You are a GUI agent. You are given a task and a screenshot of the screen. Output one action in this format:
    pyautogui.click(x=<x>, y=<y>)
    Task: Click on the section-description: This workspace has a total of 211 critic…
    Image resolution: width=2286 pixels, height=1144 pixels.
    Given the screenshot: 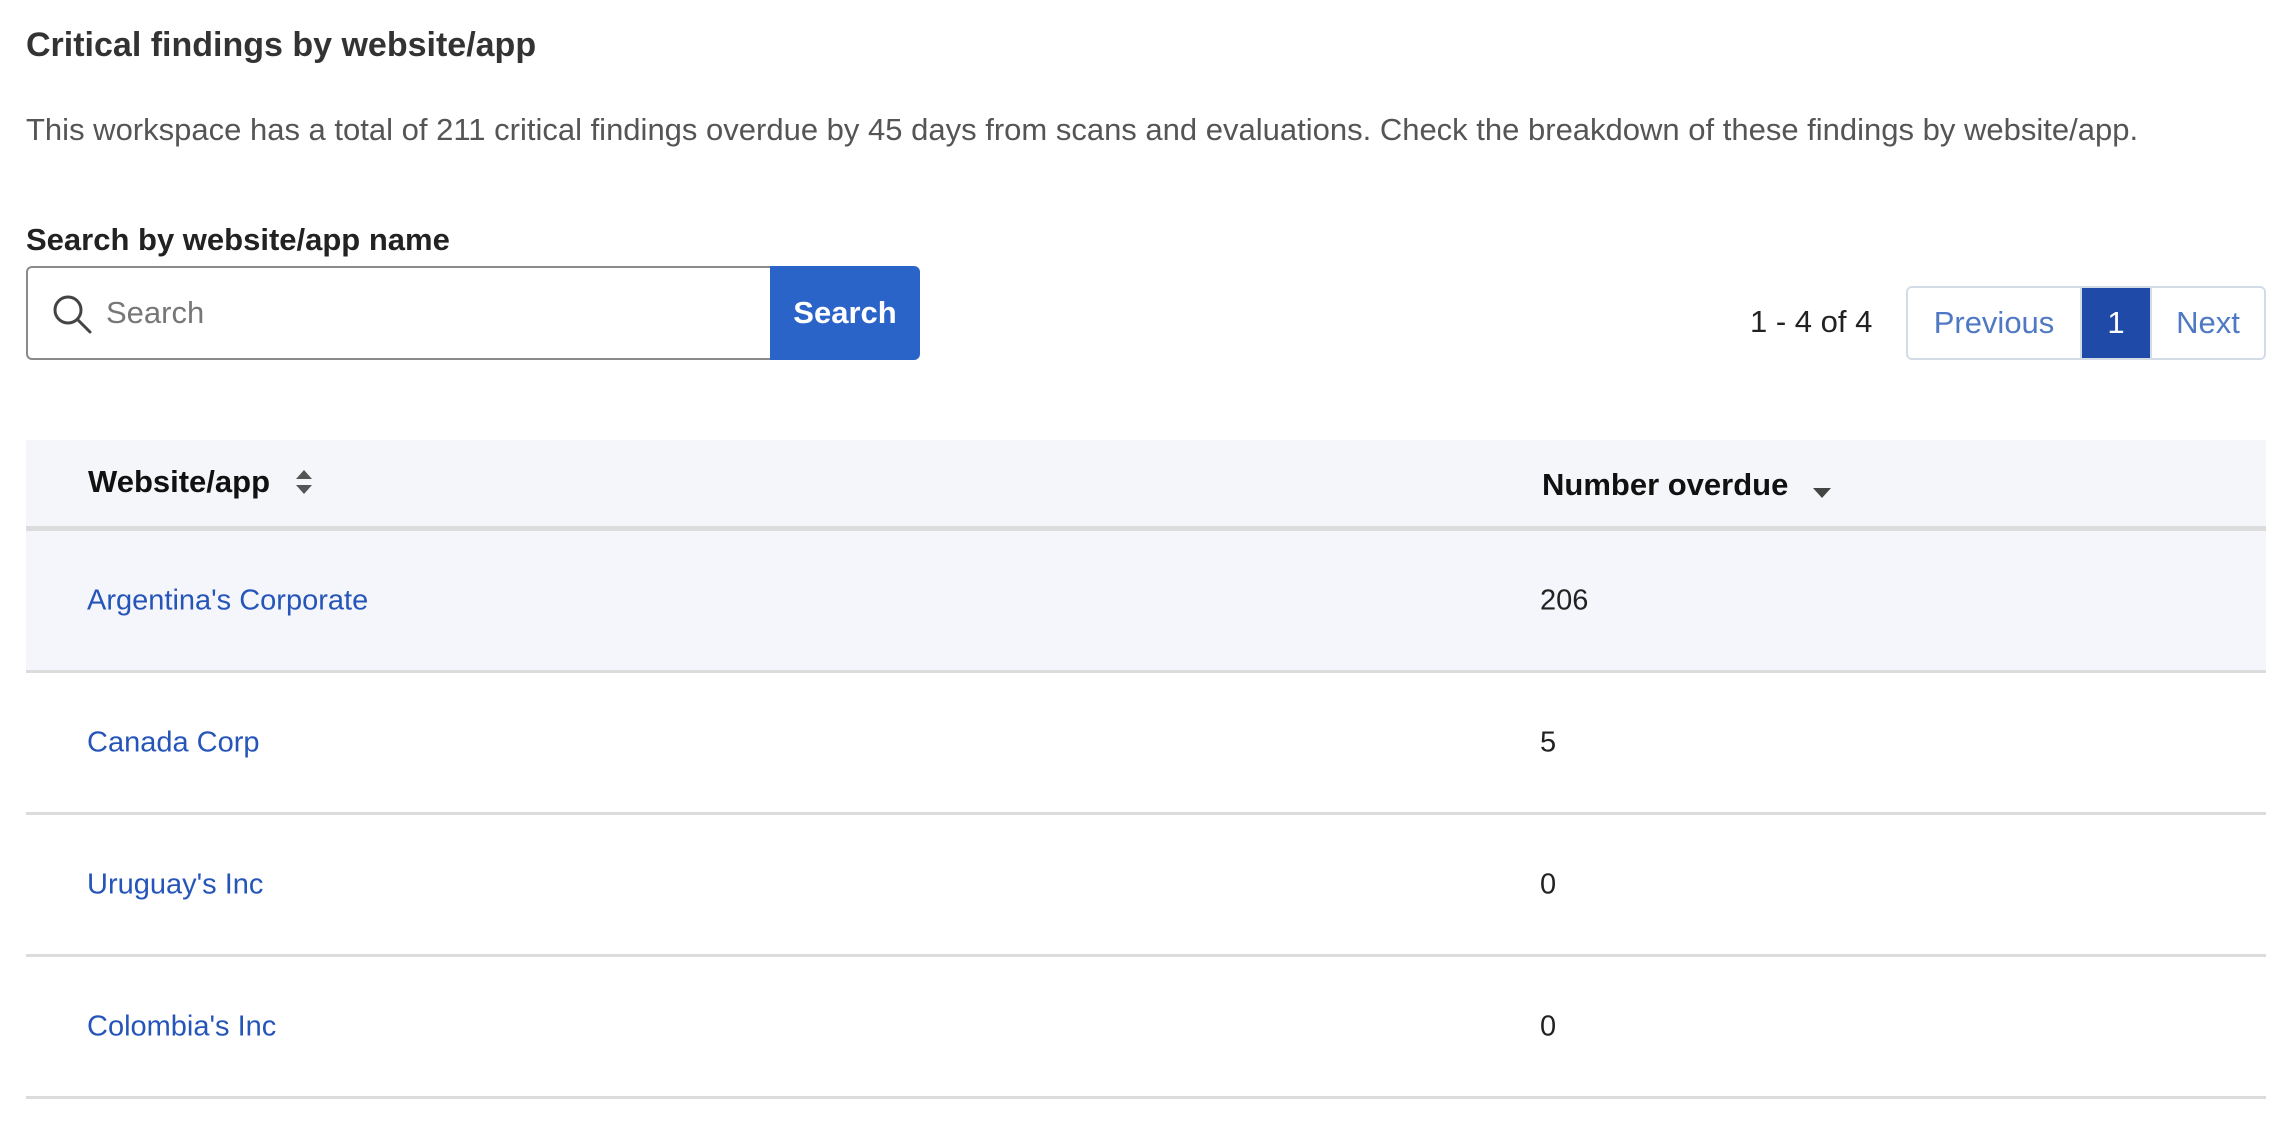 What is the action you would take?
    pyautogui.click(x=1082, y=129)
    